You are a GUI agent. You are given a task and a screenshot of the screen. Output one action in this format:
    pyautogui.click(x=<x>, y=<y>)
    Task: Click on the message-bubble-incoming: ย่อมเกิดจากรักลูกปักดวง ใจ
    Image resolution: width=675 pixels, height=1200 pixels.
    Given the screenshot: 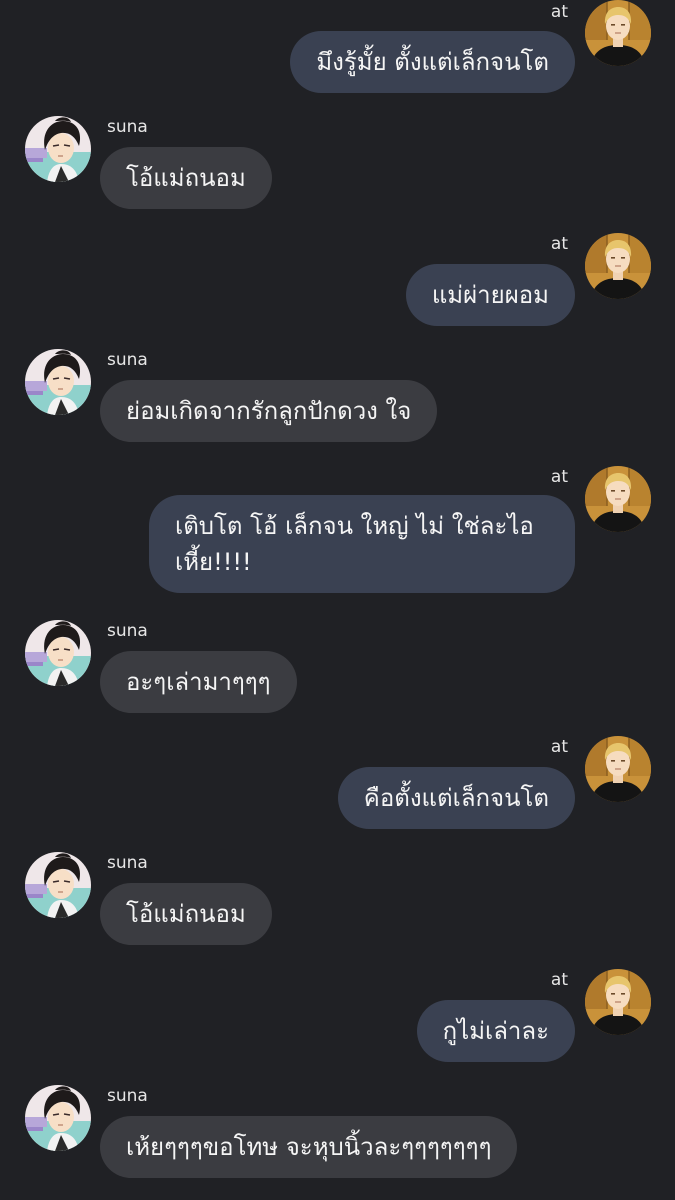 What is the action you would take?
    pyautogui.click(x=269, y=411)
    